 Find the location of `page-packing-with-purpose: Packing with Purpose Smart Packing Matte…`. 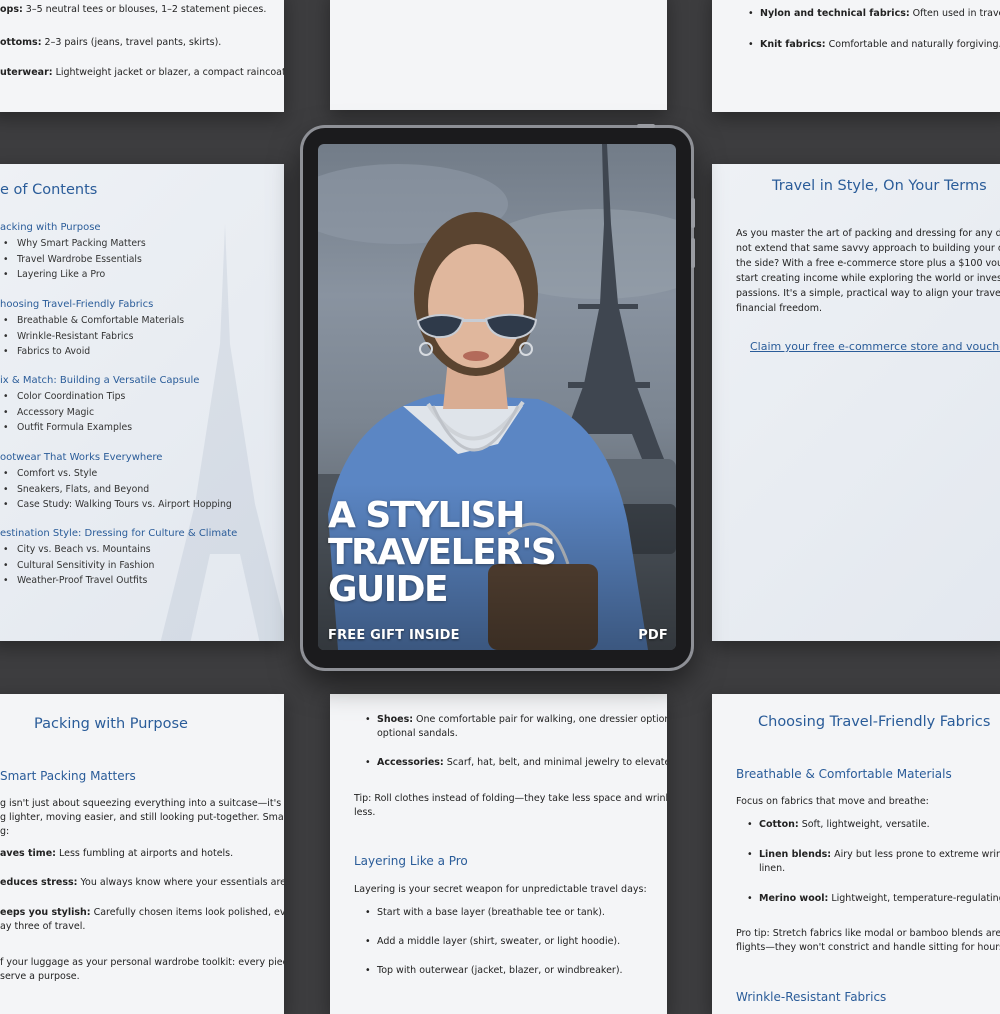

page-packing-with-purpose: Packing with Purpose Smart Packing Matte… is located at coordinates (142, 854).